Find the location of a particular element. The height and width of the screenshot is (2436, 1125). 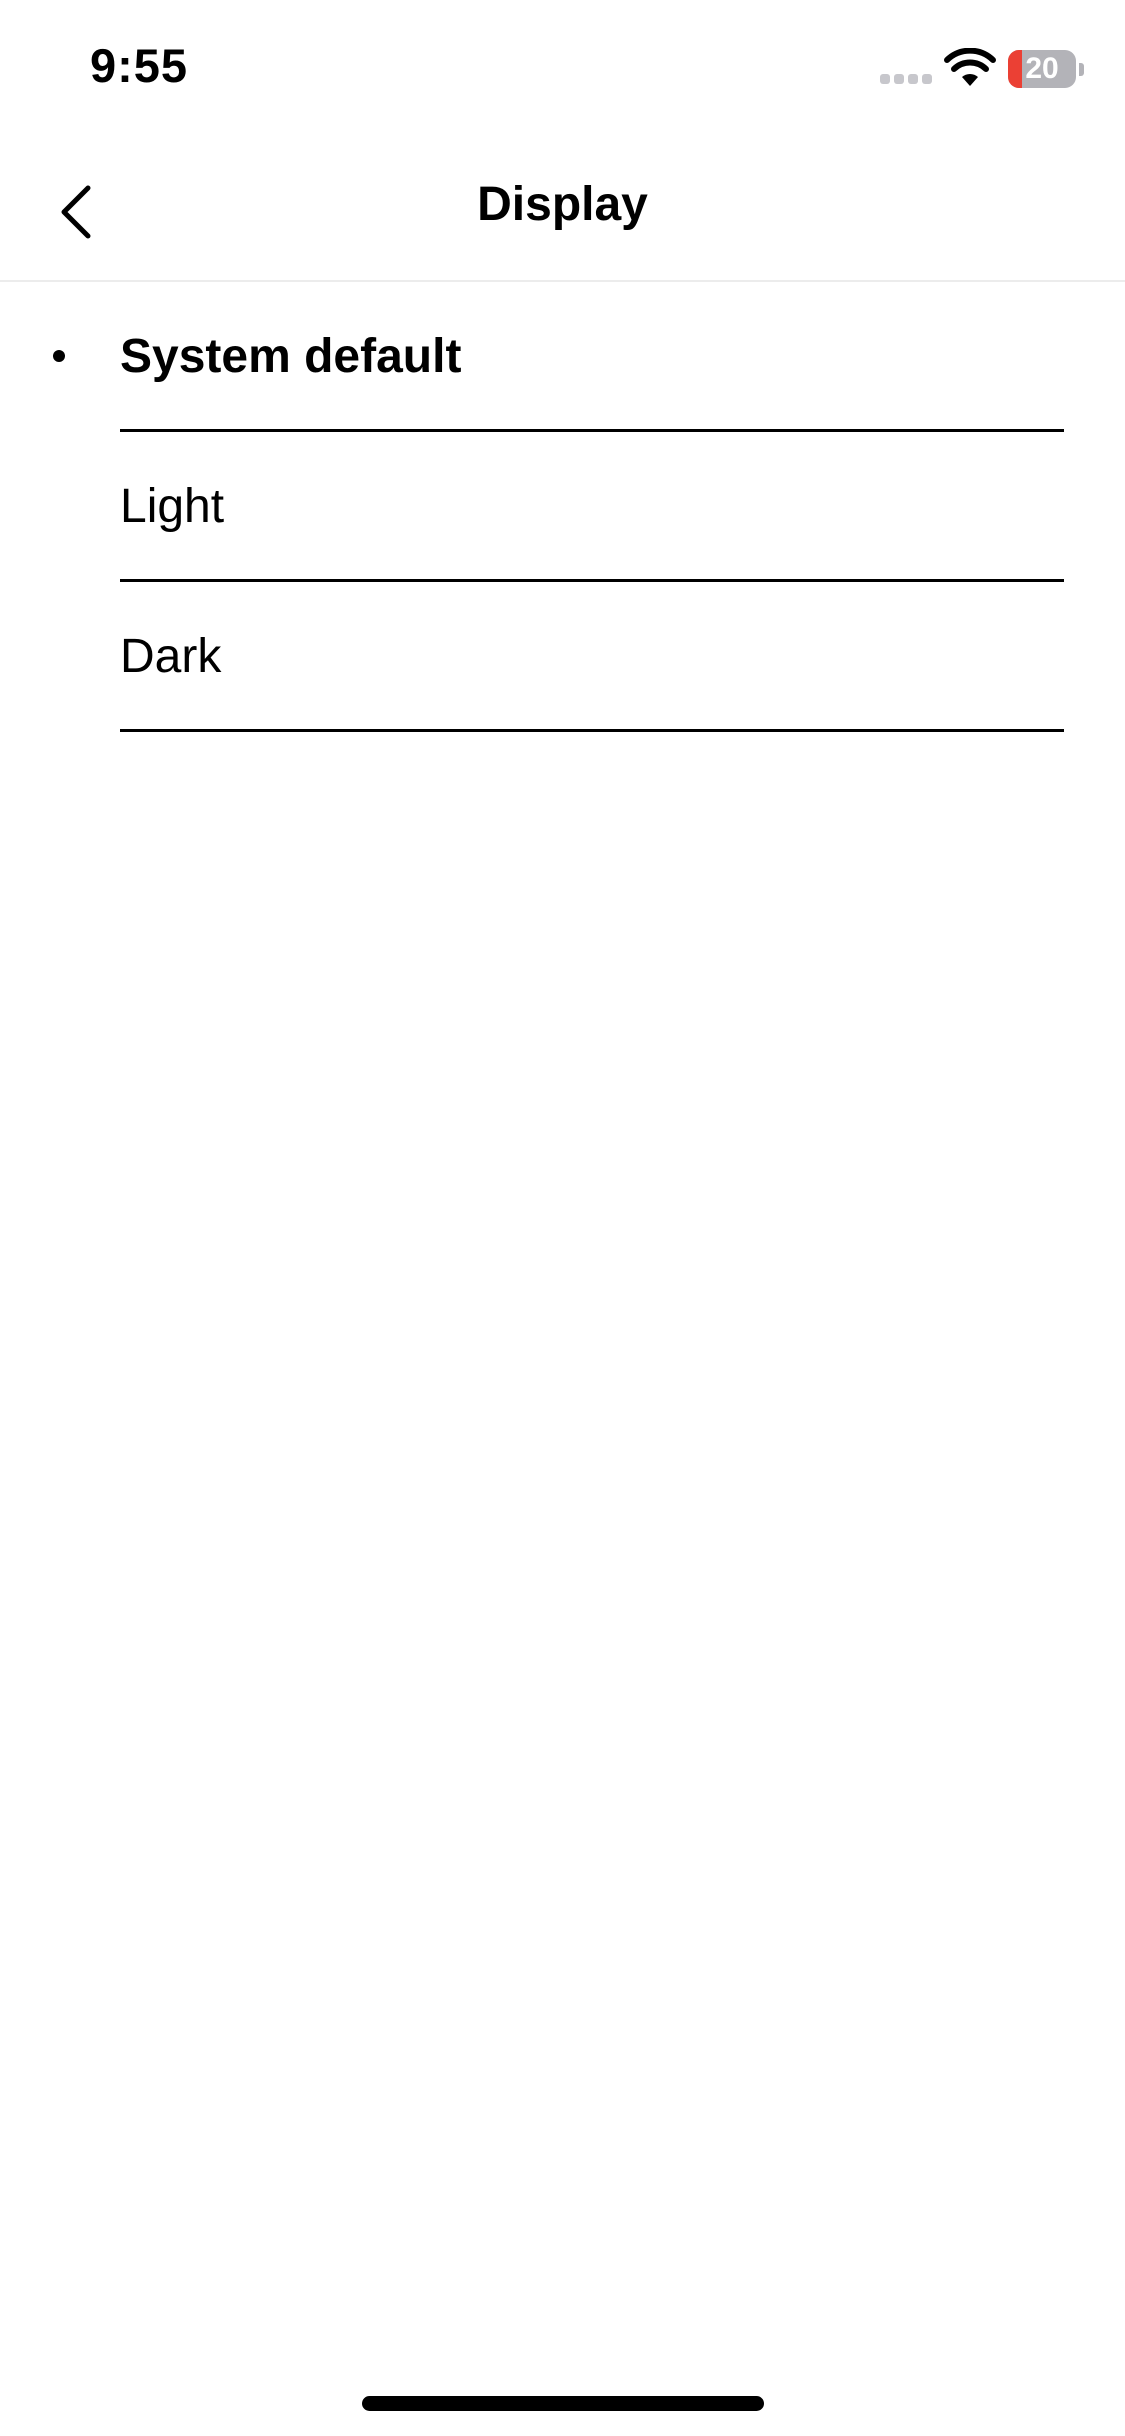

option-system-default: System default is located at coordinates (562, 357).